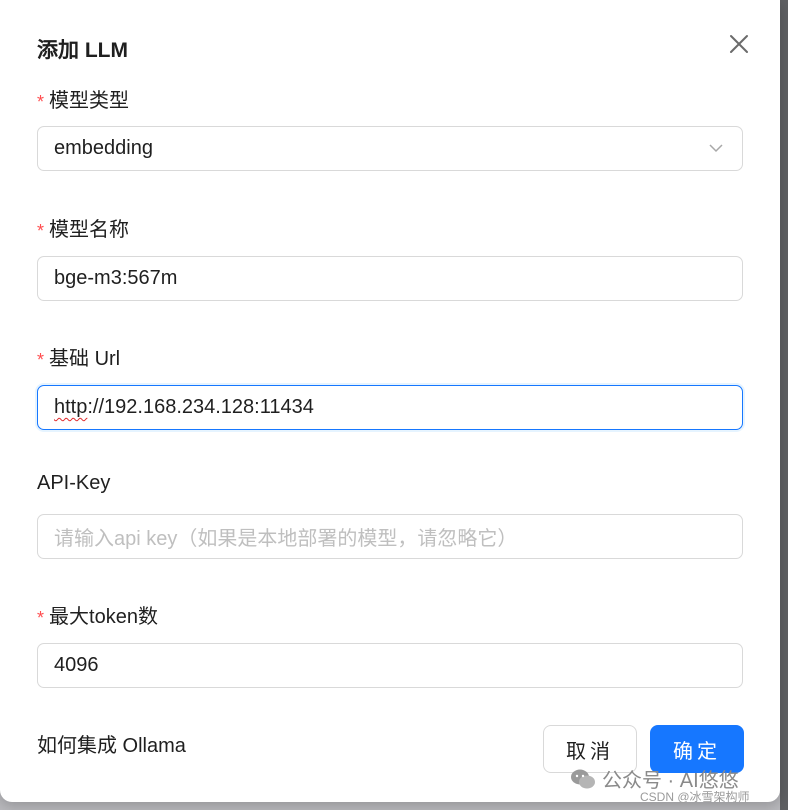  What do you see at coordinates (716, 148) in the screenshot?
I see `chevron-down-icon` at bounding box center [716, 148].